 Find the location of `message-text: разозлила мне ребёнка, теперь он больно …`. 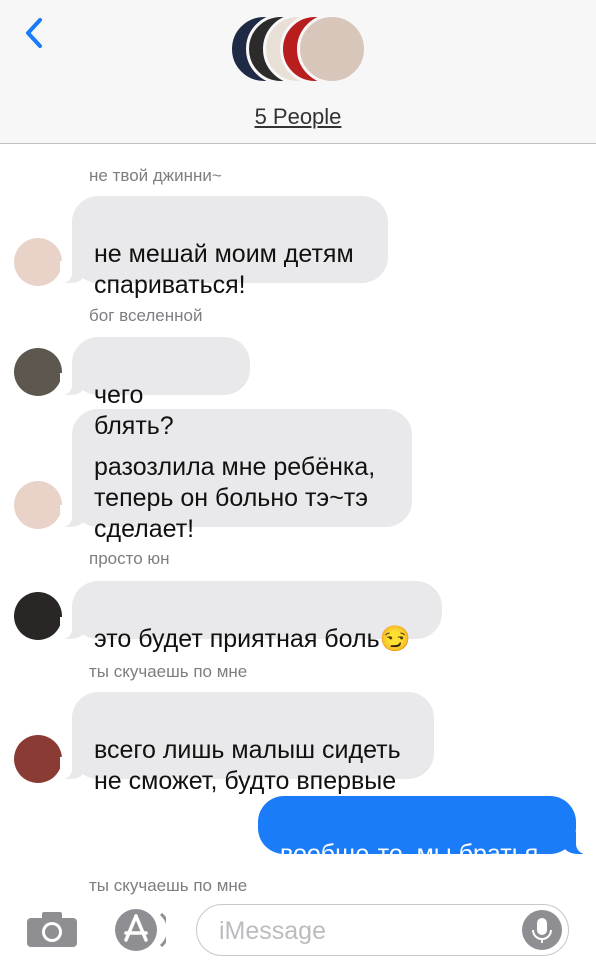

message-text: разозлила мне ребёнка, теперь он больно … is located at coordinates (235, 498).